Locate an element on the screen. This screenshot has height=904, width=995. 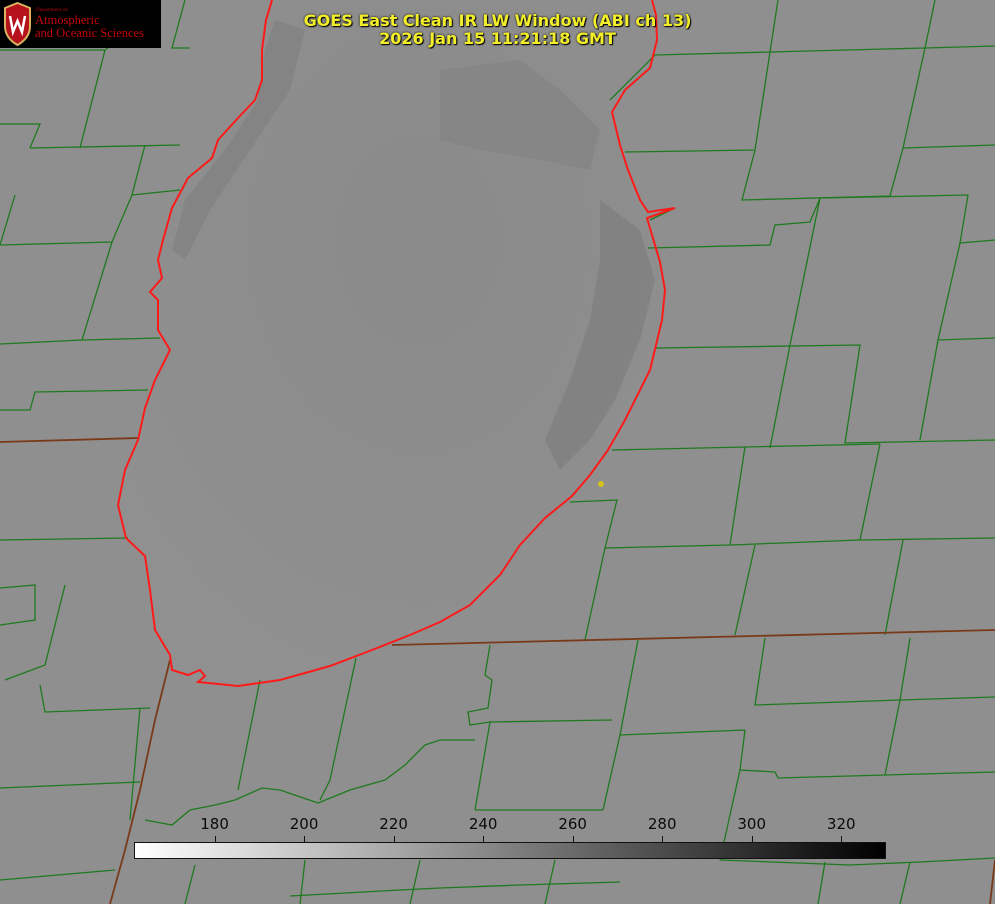
colorbar-tick-label: 320 is located at coordinates (841, 824).